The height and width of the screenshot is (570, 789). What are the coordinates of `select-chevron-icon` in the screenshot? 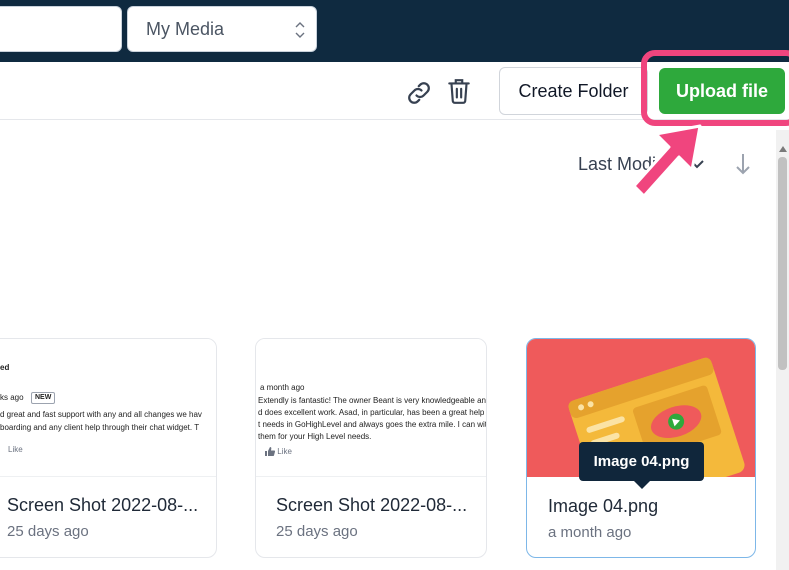 It's located at (300, 30).